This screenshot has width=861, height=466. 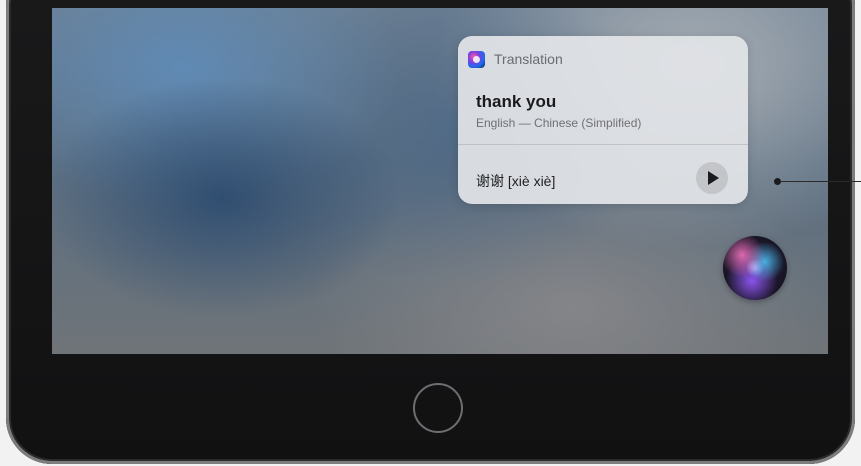 What do you see at coordinates (438, 408) in the screenshot?
I see `home-button` at bounding box center [438, 408].